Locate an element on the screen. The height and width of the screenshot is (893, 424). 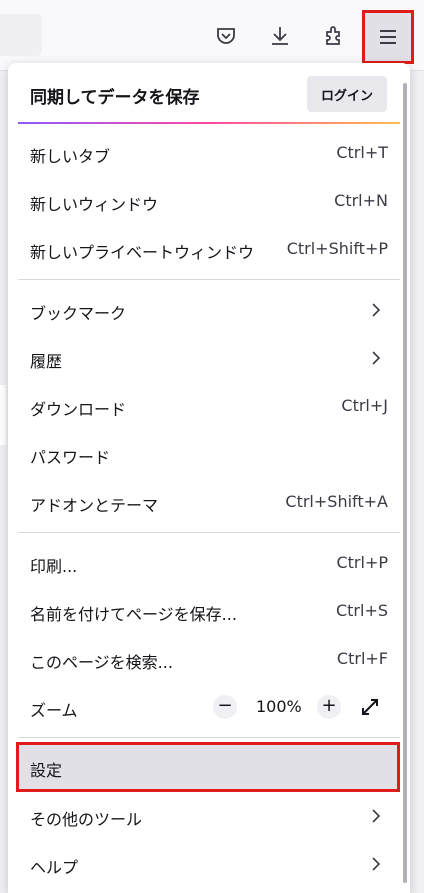
menu-item-find: このページを検索... Ctrl+F is located at coordinates (209, 659).